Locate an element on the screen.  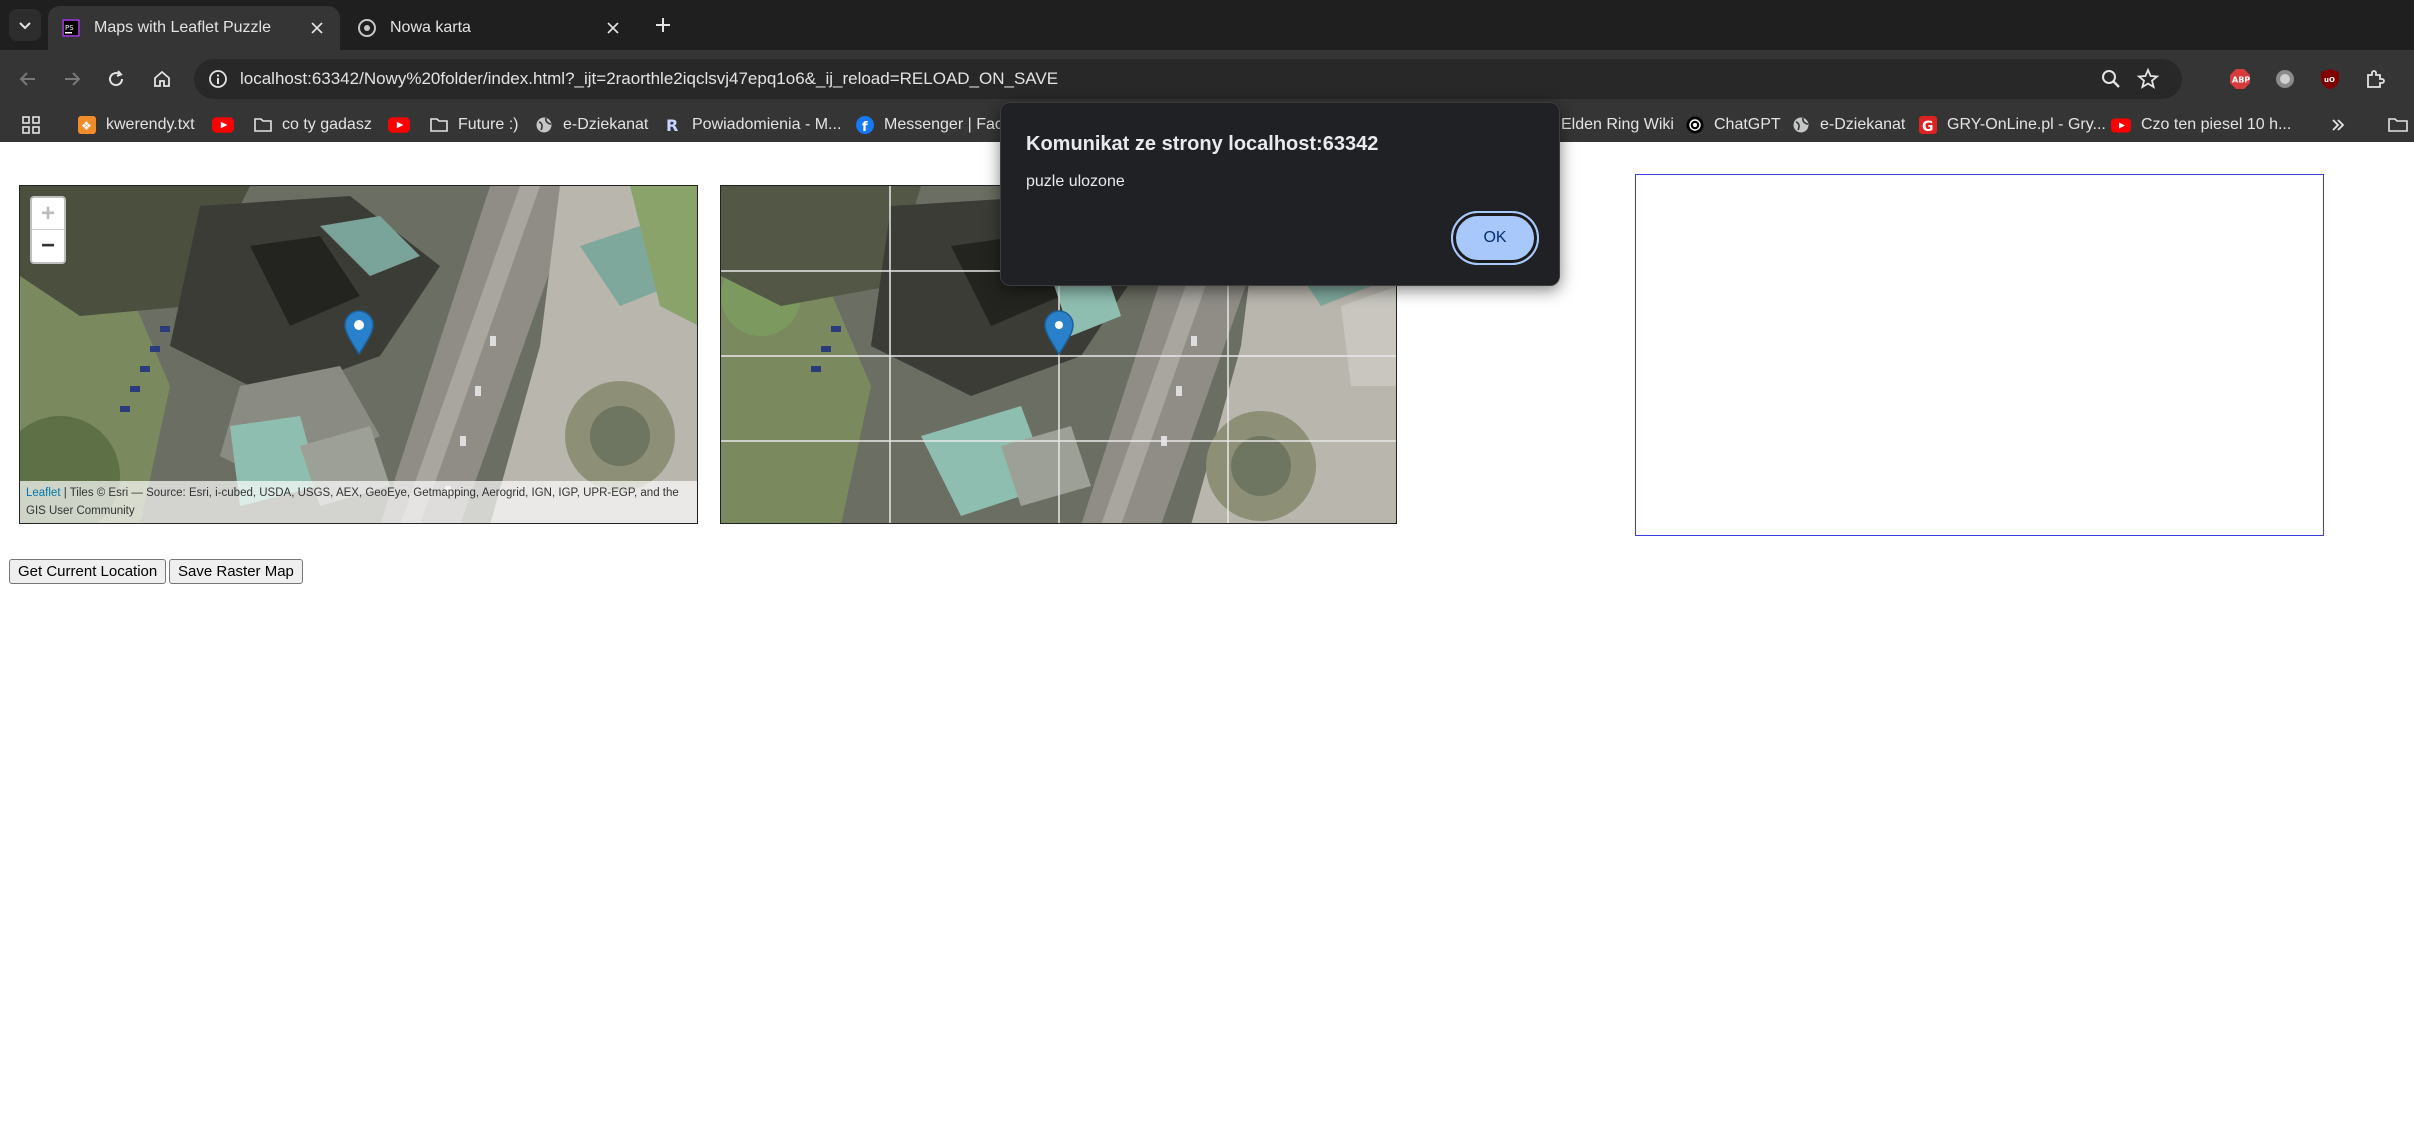
tab-label: Nowa karta is located at coordinates (430, 27).